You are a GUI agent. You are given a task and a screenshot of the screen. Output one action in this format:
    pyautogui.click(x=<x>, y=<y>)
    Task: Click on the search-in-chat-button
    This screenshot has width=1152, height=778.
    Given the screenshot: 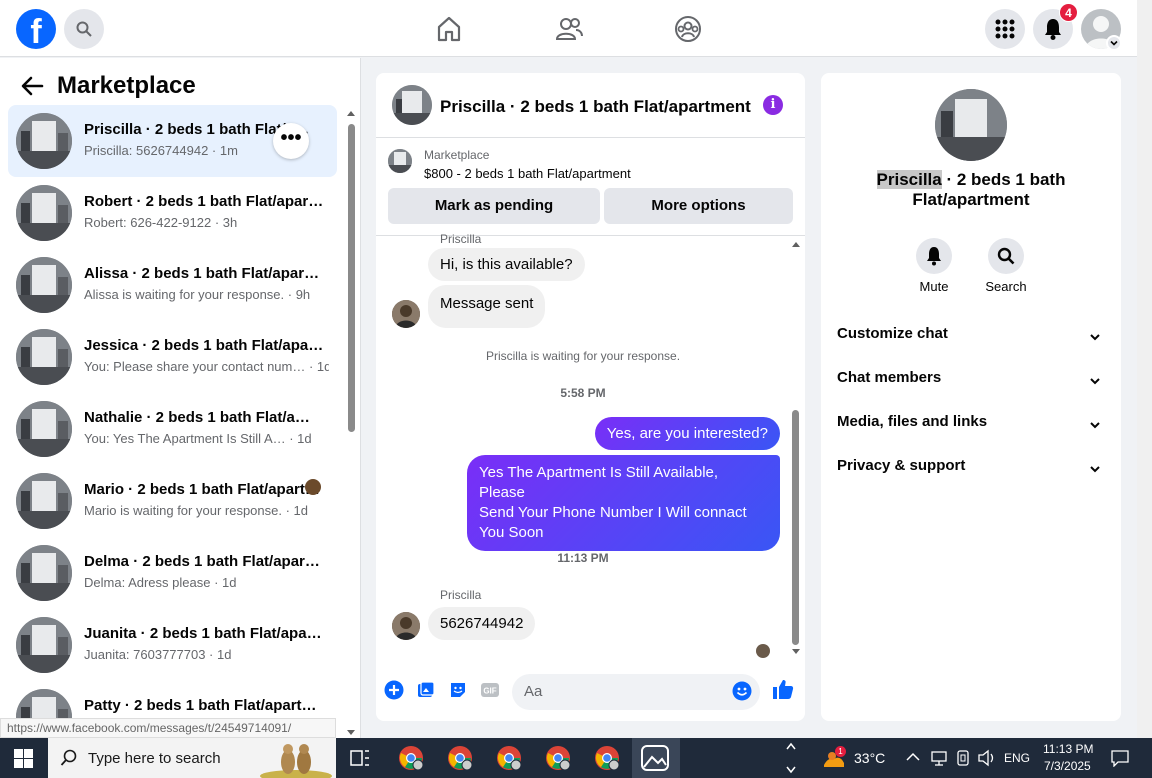 What is the action you would take?
    pyautogui.click(x=1006, y=256)
    